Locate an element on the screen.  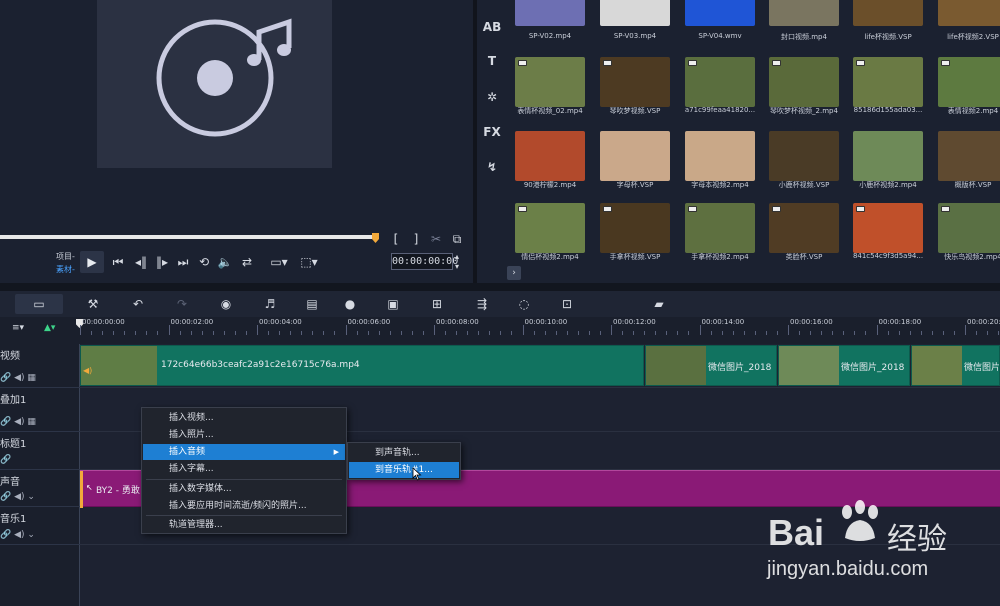
sound-mixer-icon: ♬ is located at coordinates (270, 304).